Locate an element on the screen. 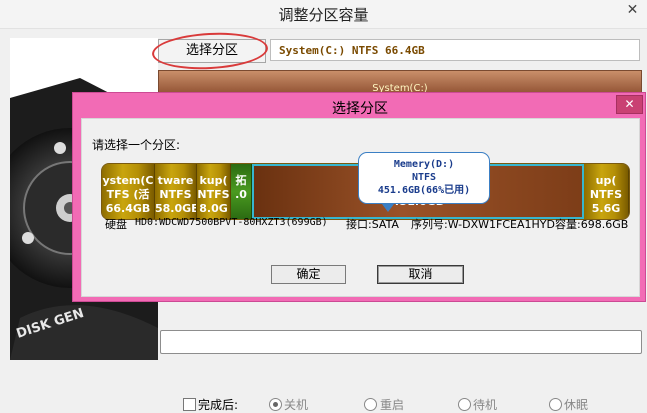 The height and width of the screenshot is (413, 647). disk-info-label: 硬盘 is located at coordinates (116, 224).